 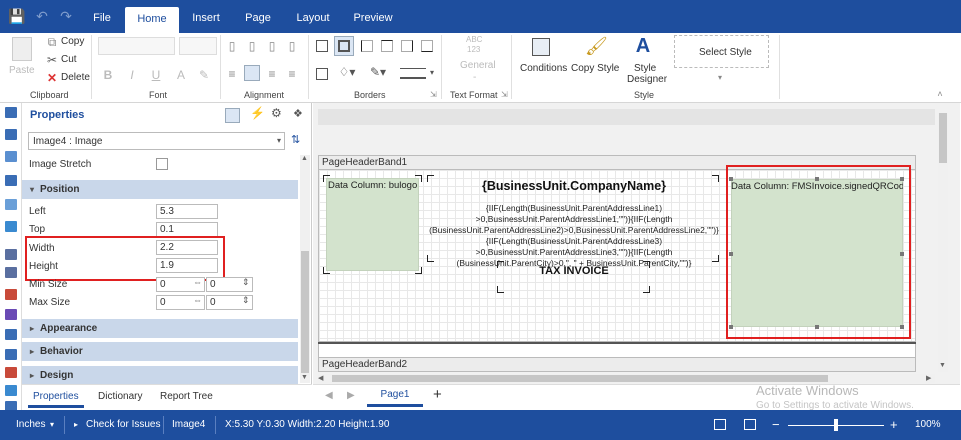 I want to click on shape-icon, so click(x=11, y=204).